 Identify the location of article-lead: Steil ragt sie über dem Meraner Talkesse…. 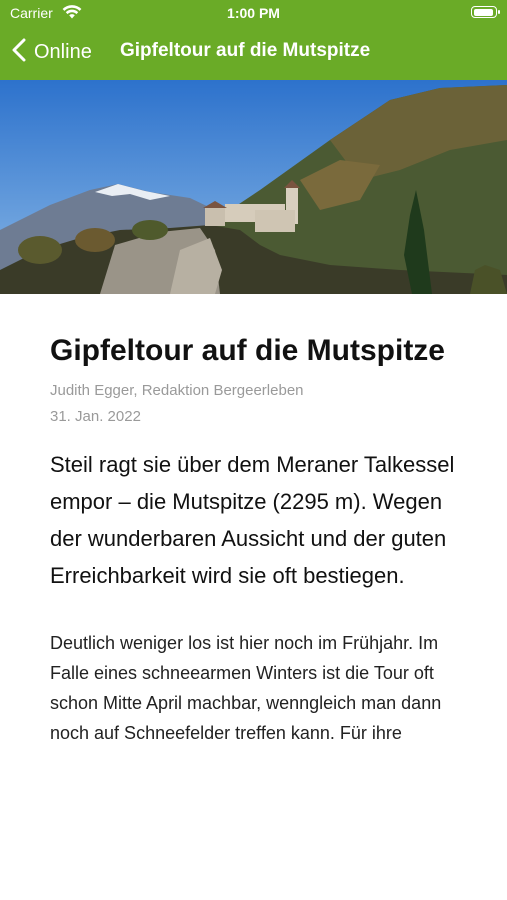
(252, 520).